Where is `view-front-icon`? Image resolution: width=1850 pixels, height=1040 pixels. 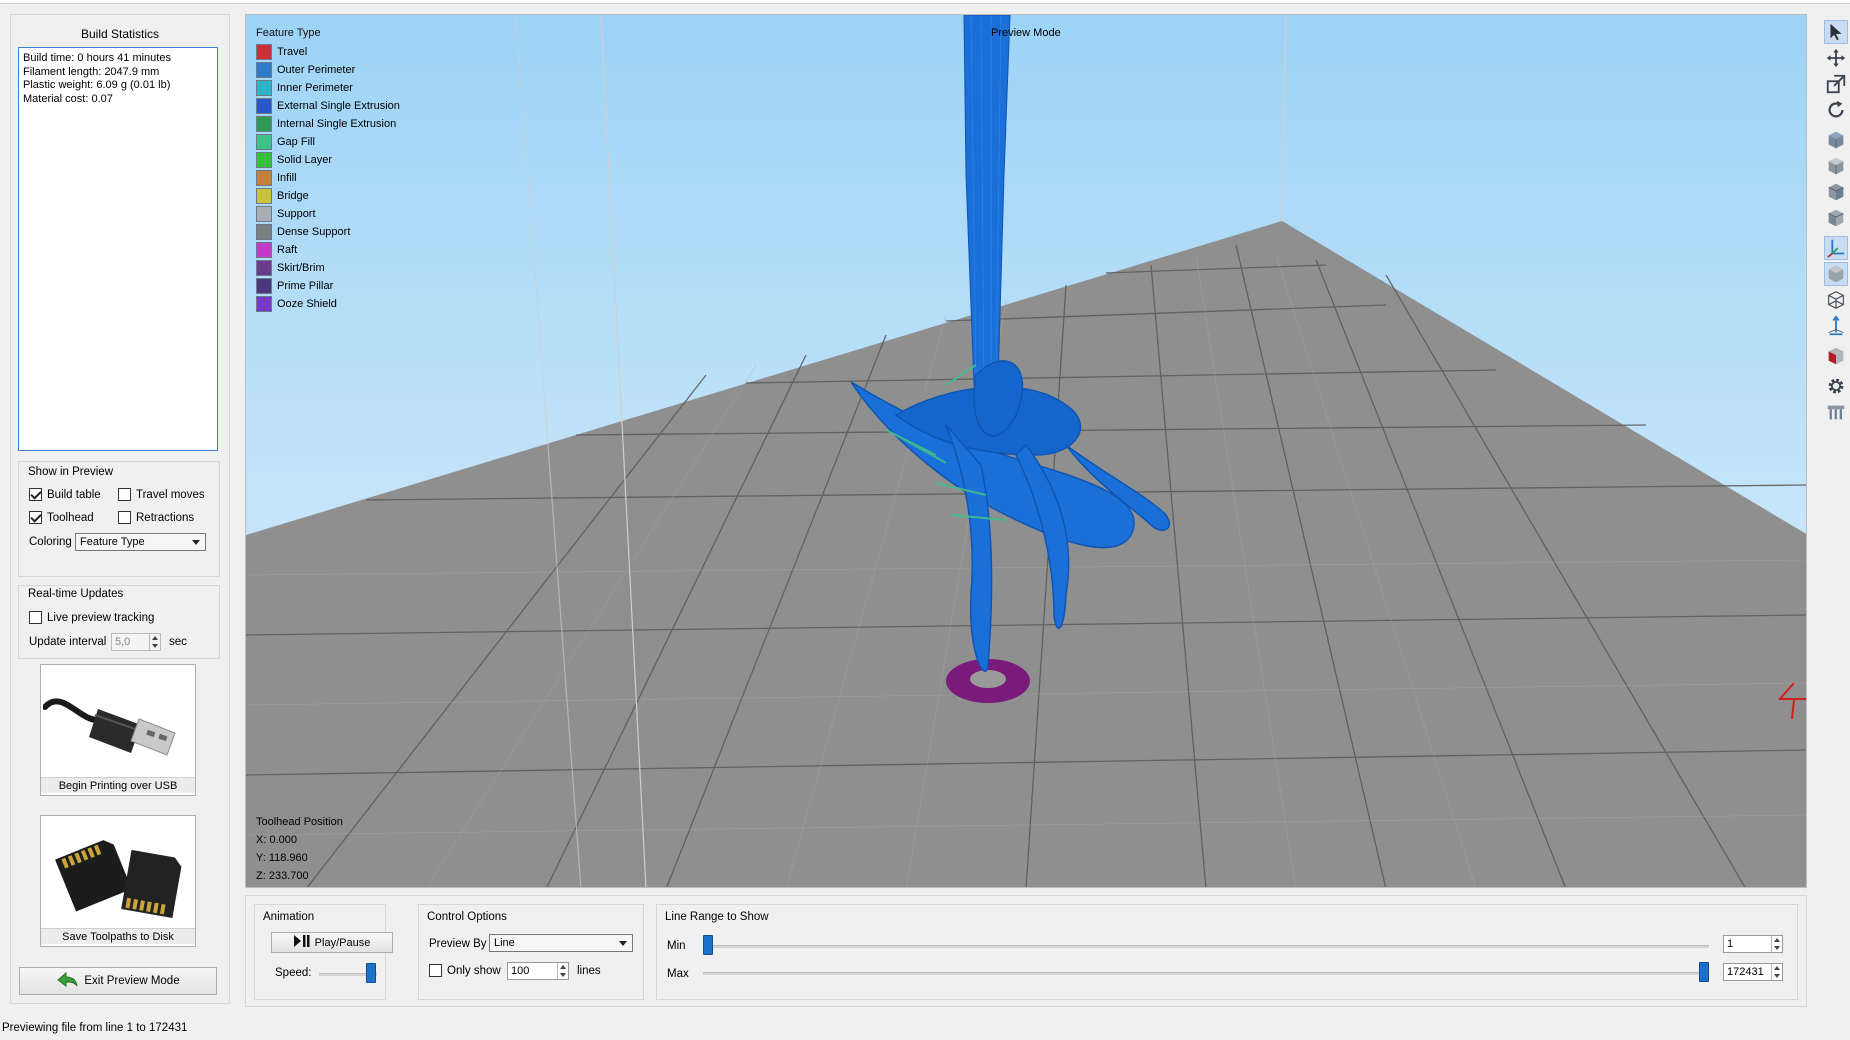 view-front-icon is located at coordinates (1836, 140).